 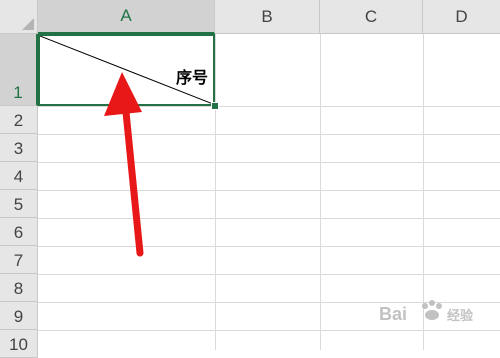 What do you see at coordinates (393, 314) in the screenshot?
I see `watermark-text: Bai` at bounding box center [393, 314].